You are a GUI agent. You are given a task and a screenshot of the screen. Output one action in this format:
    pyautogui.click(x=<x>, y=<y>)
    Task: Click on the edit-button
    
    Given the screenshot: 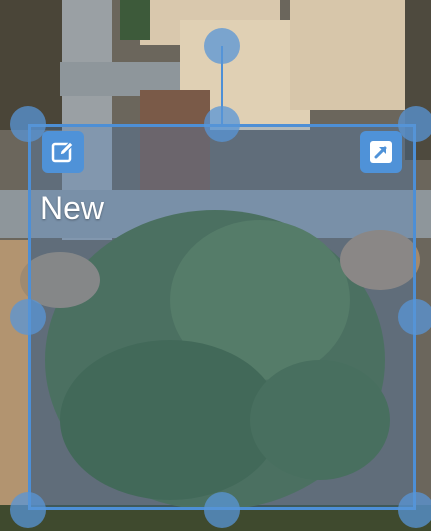 What is the action you would take?
    pyautogui.click(x=63, y=152)
    